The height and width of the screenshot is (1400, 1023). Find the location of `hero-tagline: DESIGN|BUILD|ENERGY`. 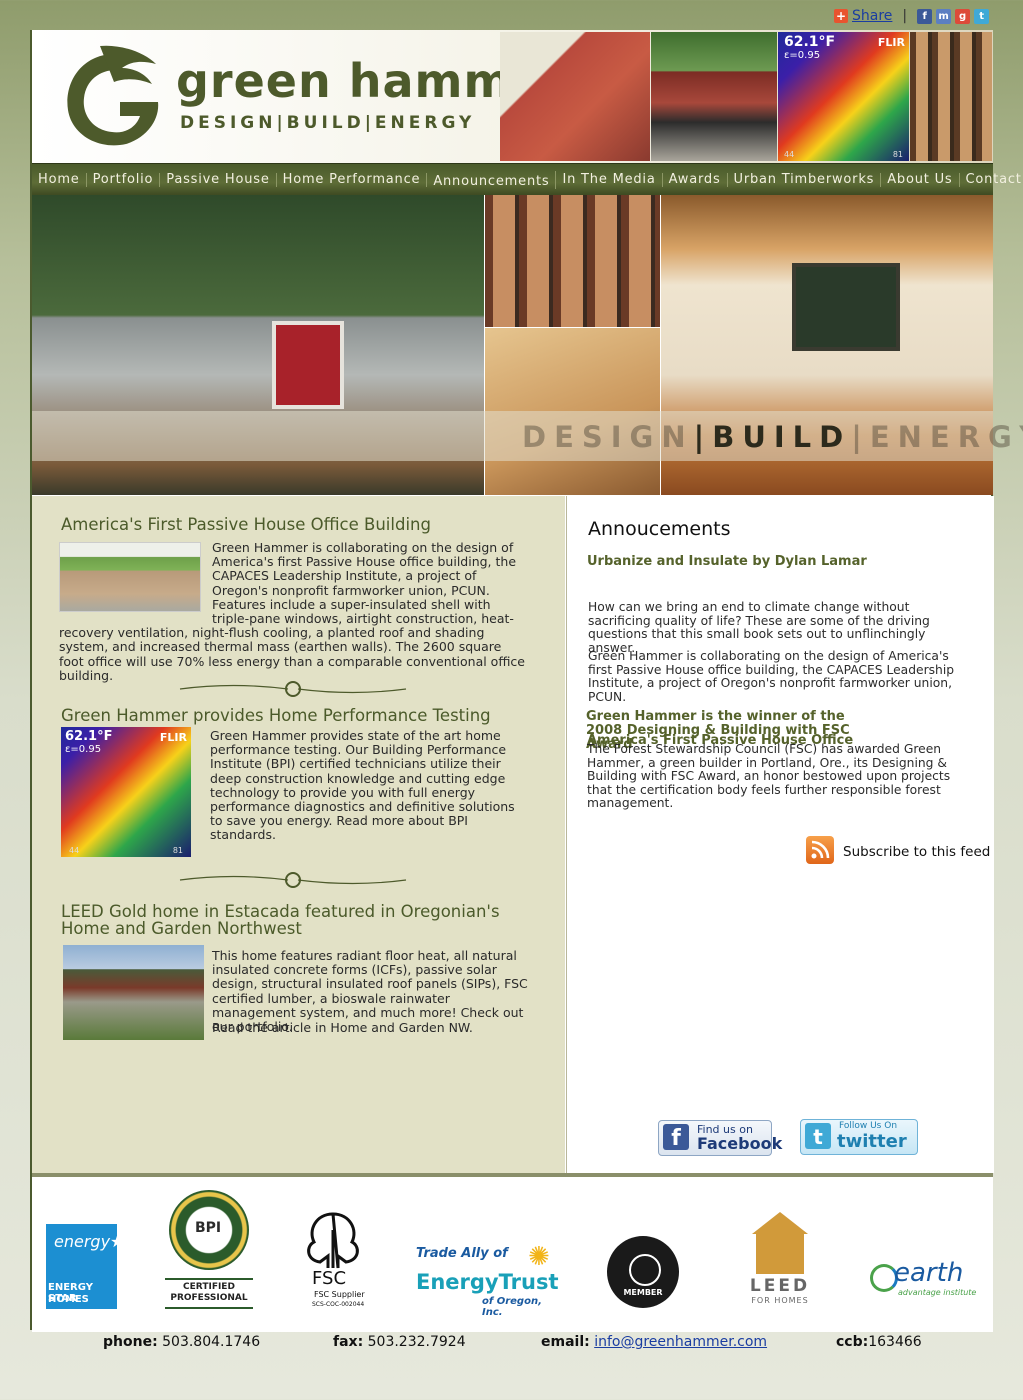

hero-tagline: DESIGN|BUILD|ENERGY is located at coordinates (772, 437).